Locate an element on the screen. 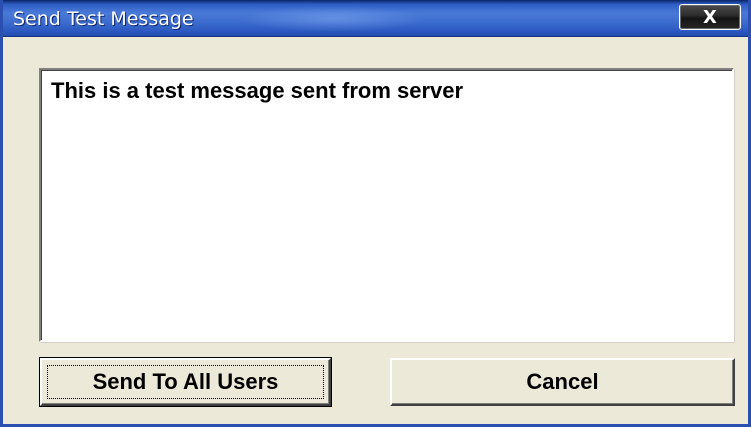 The image size is (751, 427). send-button-label: Send To All Users is located at coordinates (185, 381).